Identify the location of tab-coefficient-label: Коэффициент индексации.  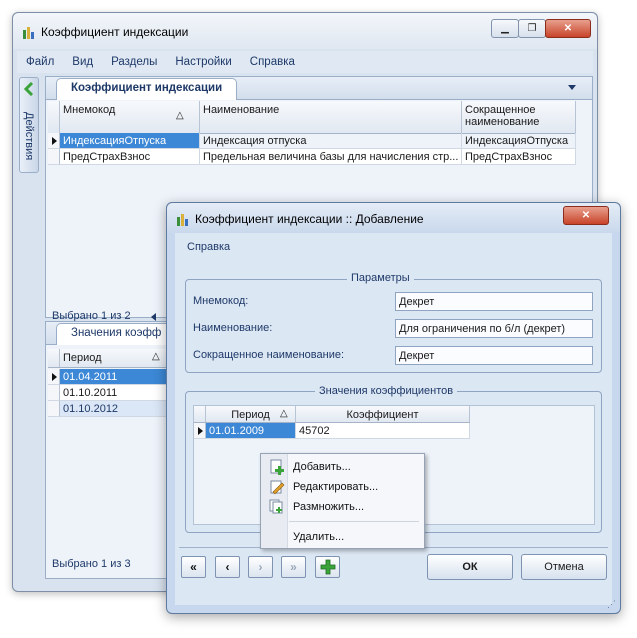
(147, 88).